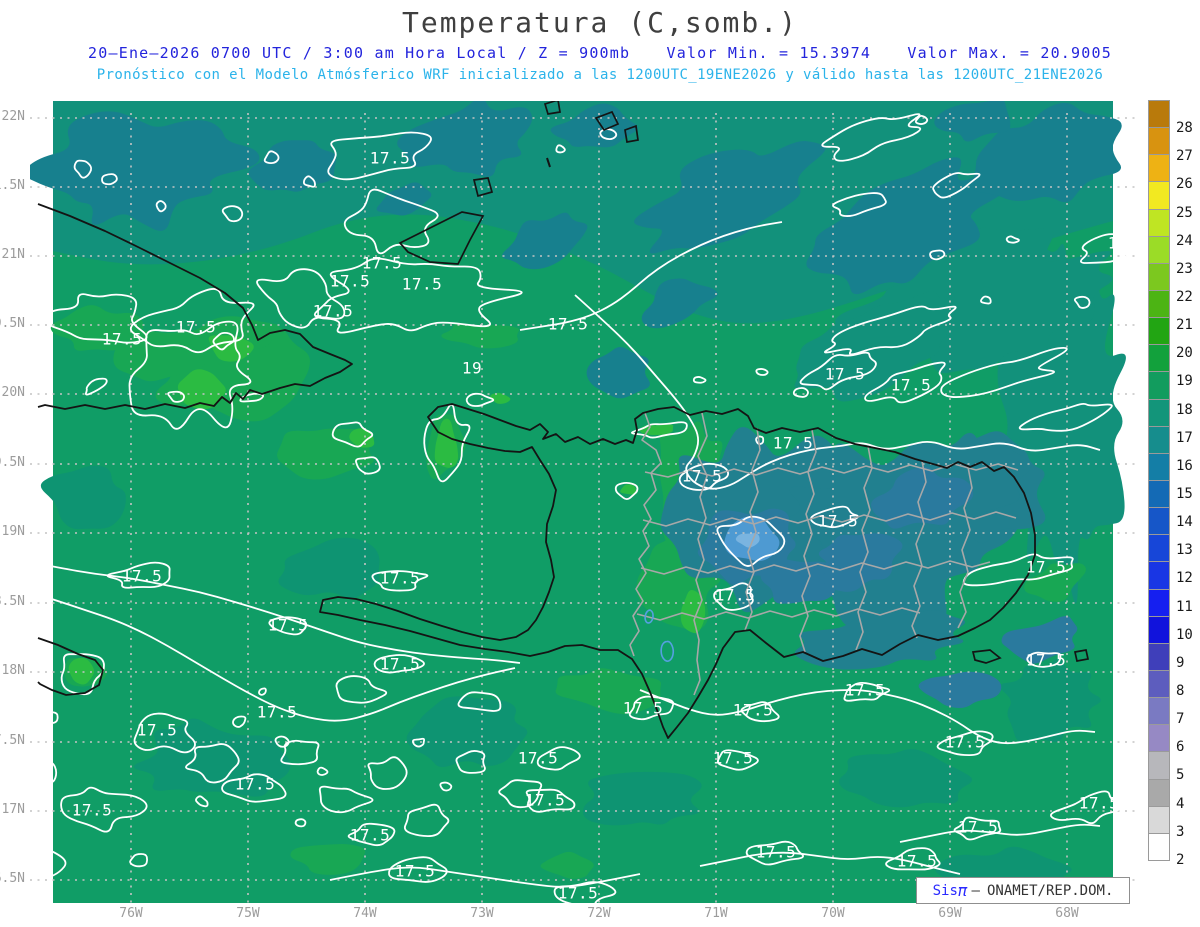 This screenshot has height=927, width=1200. I want to click on colorbar-tick-label: 5, so click(1180, 775).